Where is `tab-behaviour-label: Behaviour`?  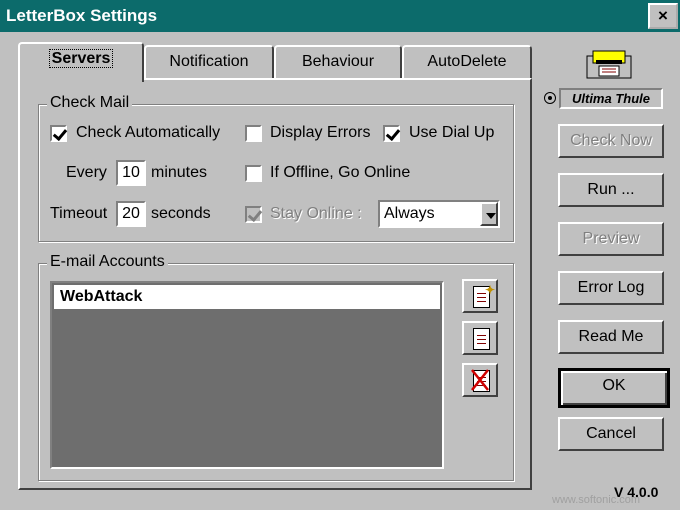 tab-behaviour-label: Behaviour is located at coordinates (338, 61).